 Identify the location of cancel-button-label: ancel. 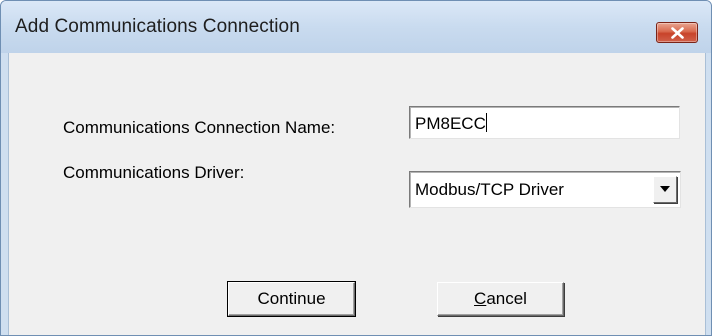
(506, 298).